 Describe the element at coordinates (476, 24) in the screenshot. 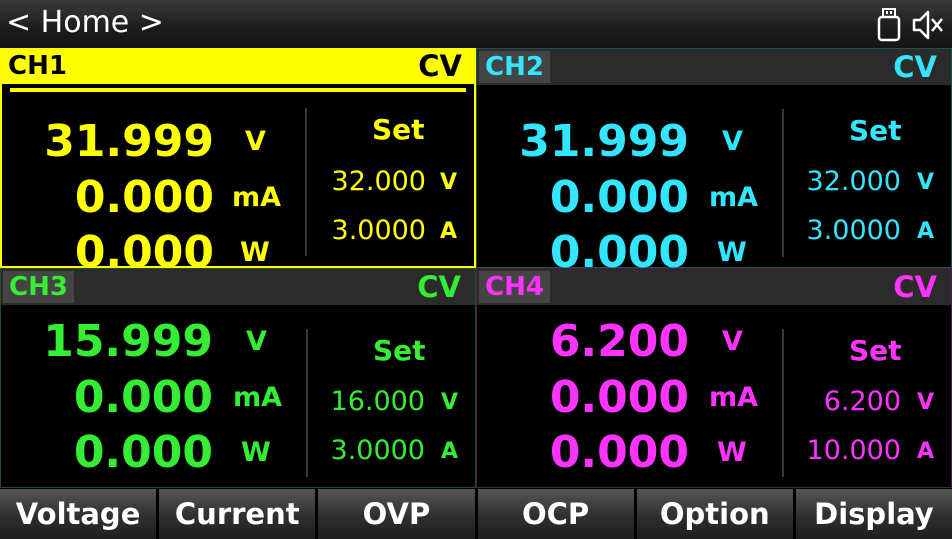

I see `top-bar: < Home >` at that location.